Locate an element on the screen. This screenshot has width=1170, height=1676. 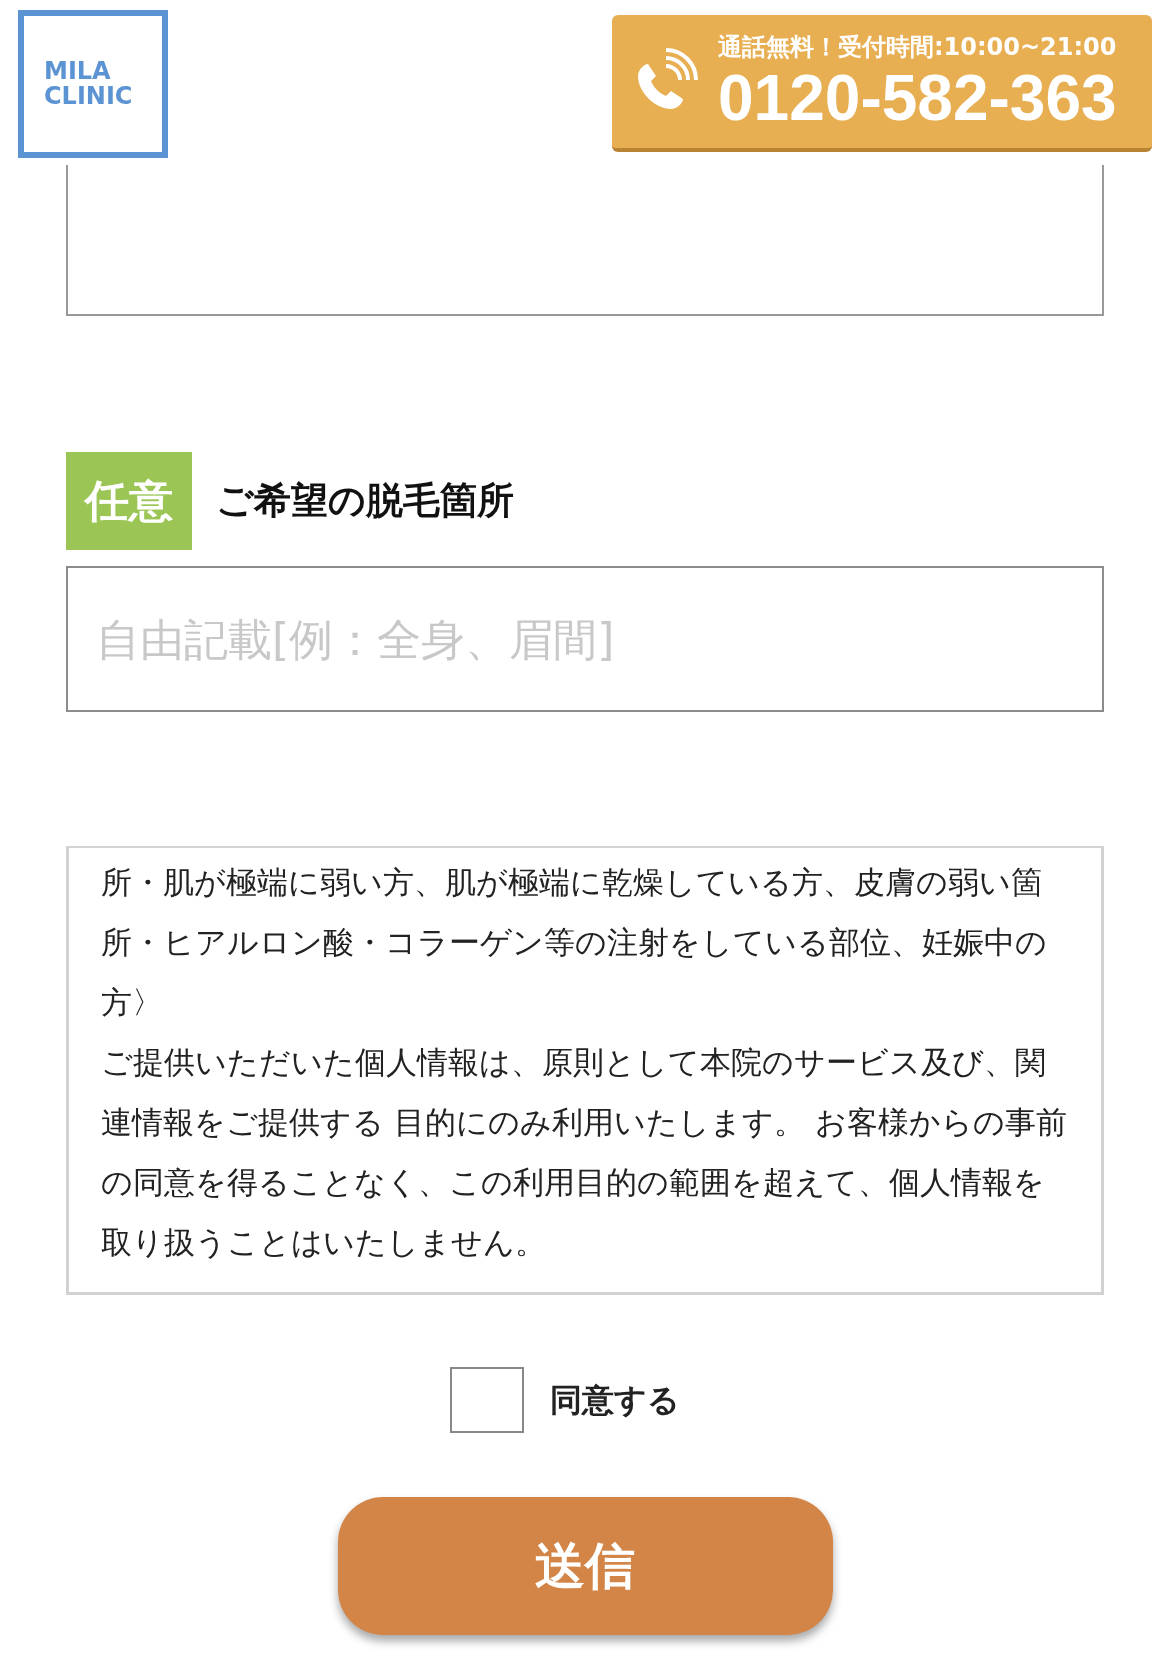
optional-tag: 任意 is located at coordinates (129, 501).